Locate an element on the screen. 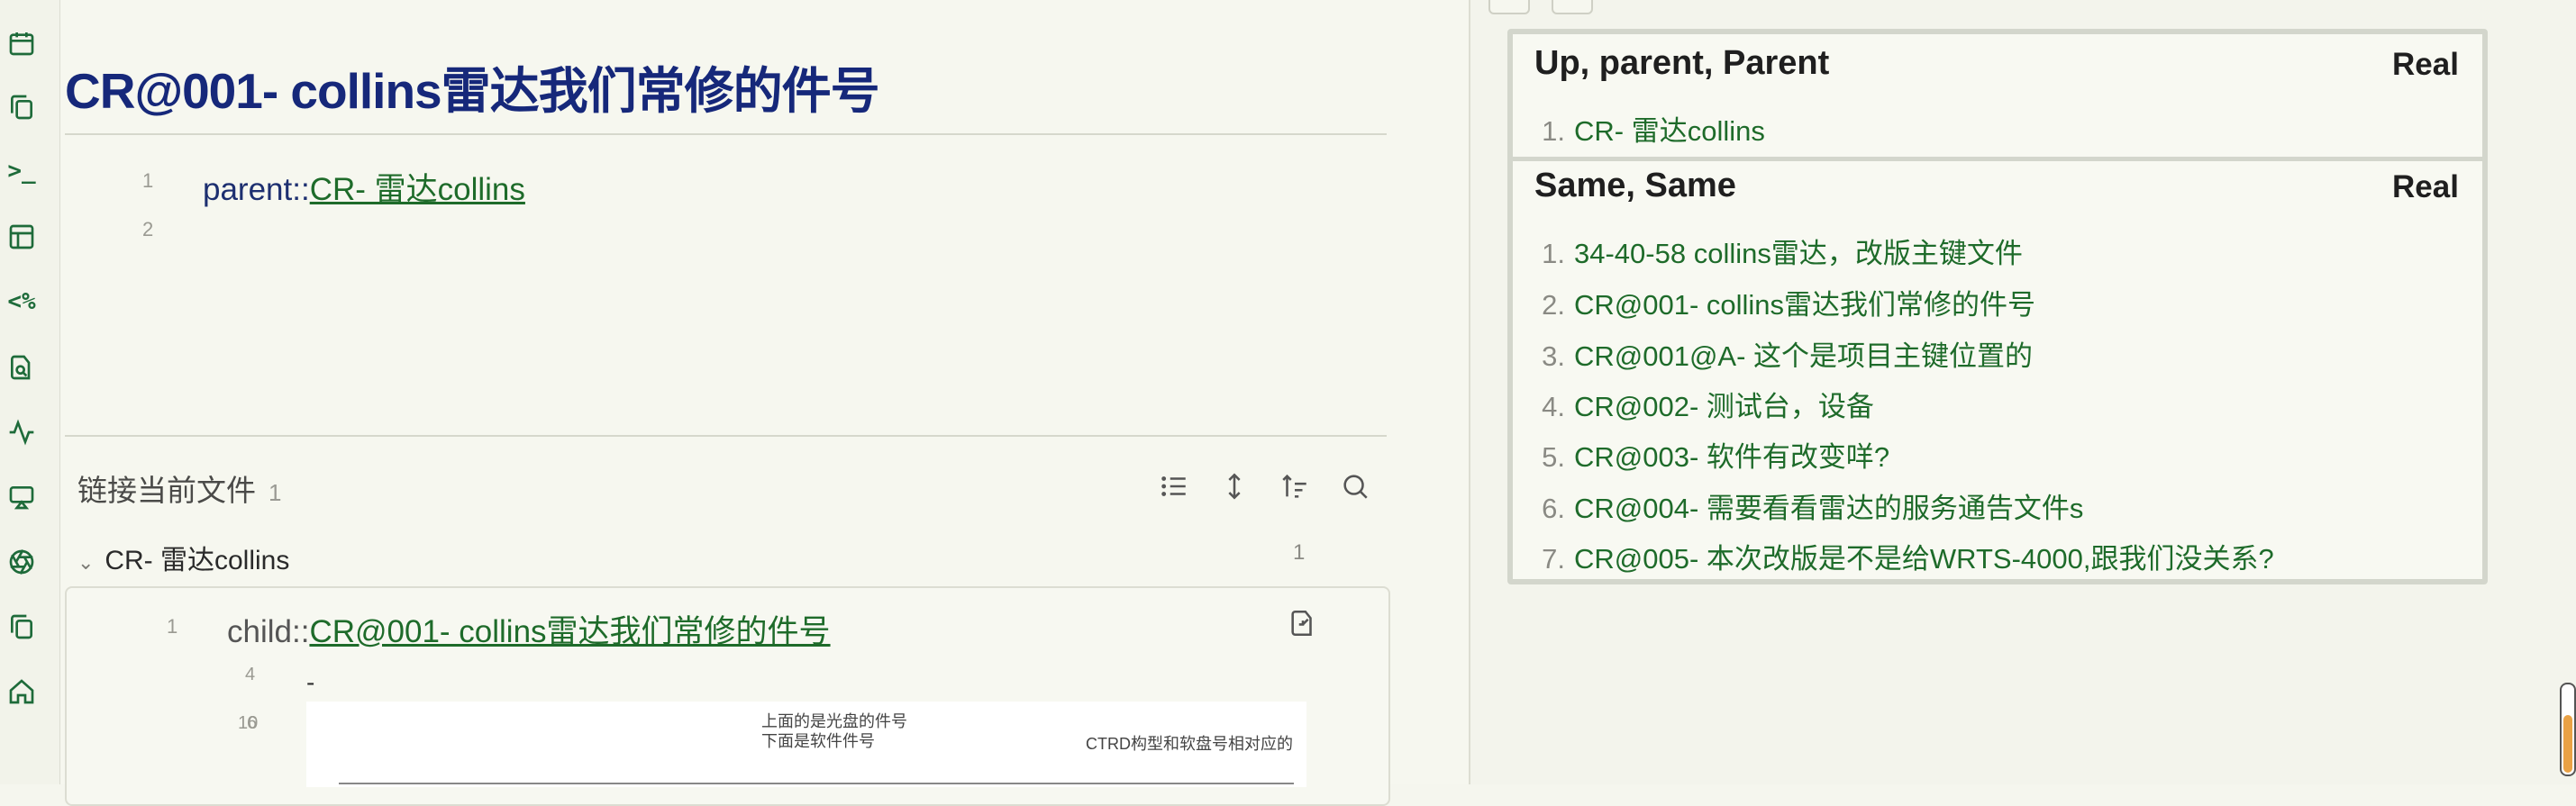 The image size is (2576, 806). backlink-group-name: CR- 雷达collins is located at coordinates (197, 560).